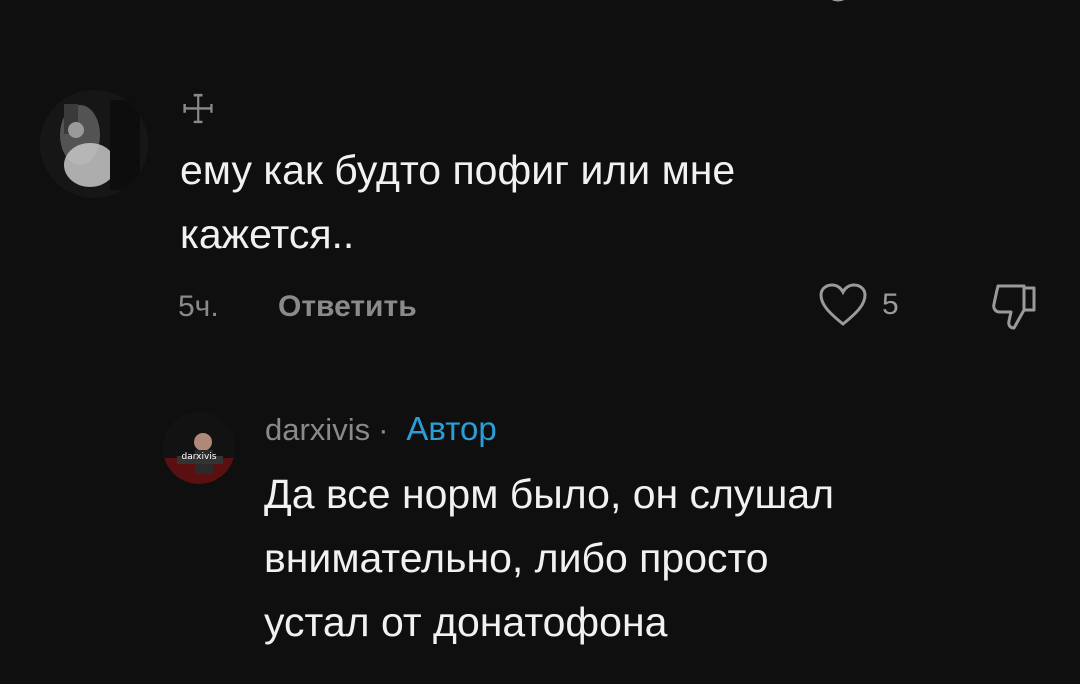 This screenshot has width=1080, height=684. What do you see at coordinates (843, 304) in the screenshot?
I see `heart-icon` at bounding box center [843, 304].